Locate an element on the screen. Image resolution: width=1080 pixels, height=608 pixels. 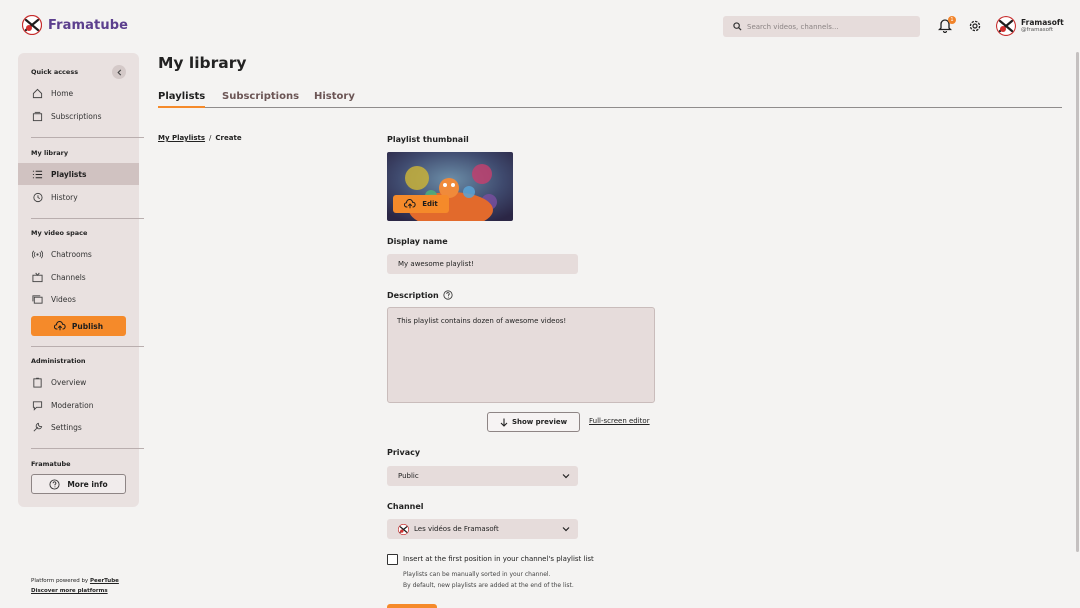
arrow-down-icon is located at coordinates (504, 422).